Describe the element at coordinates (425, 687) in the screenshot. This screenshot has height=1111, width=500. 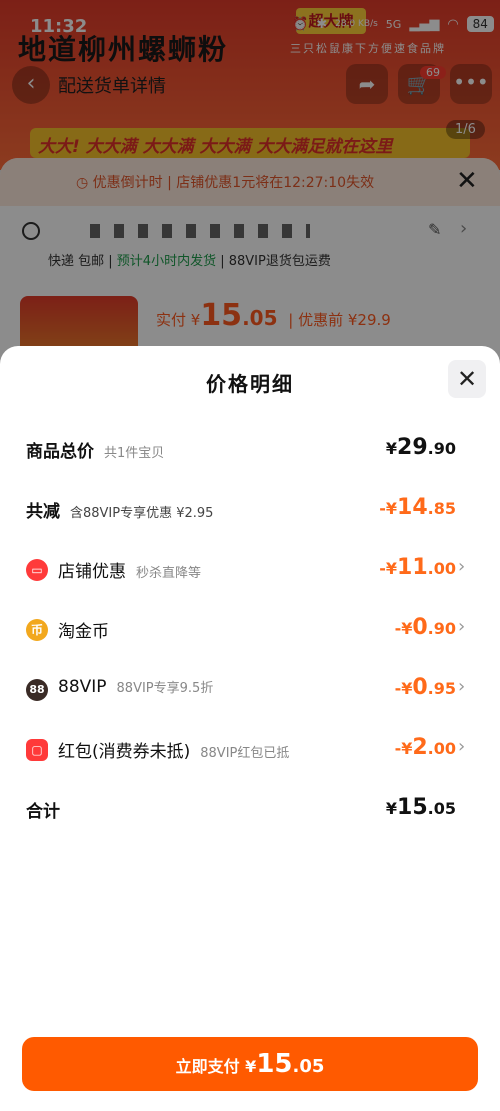
I see `row-amount: -¥0.95` at that location.